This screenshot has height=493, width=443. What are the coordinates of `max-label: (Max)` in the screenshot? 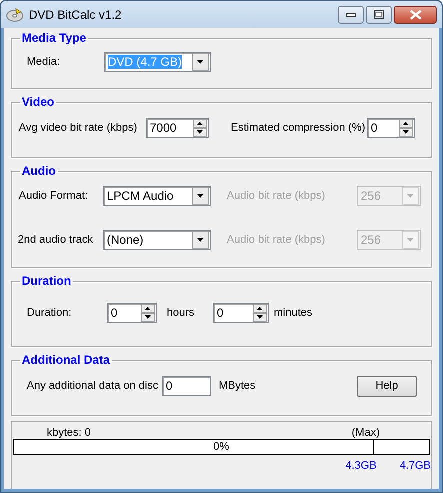 It's located at (366, 432).